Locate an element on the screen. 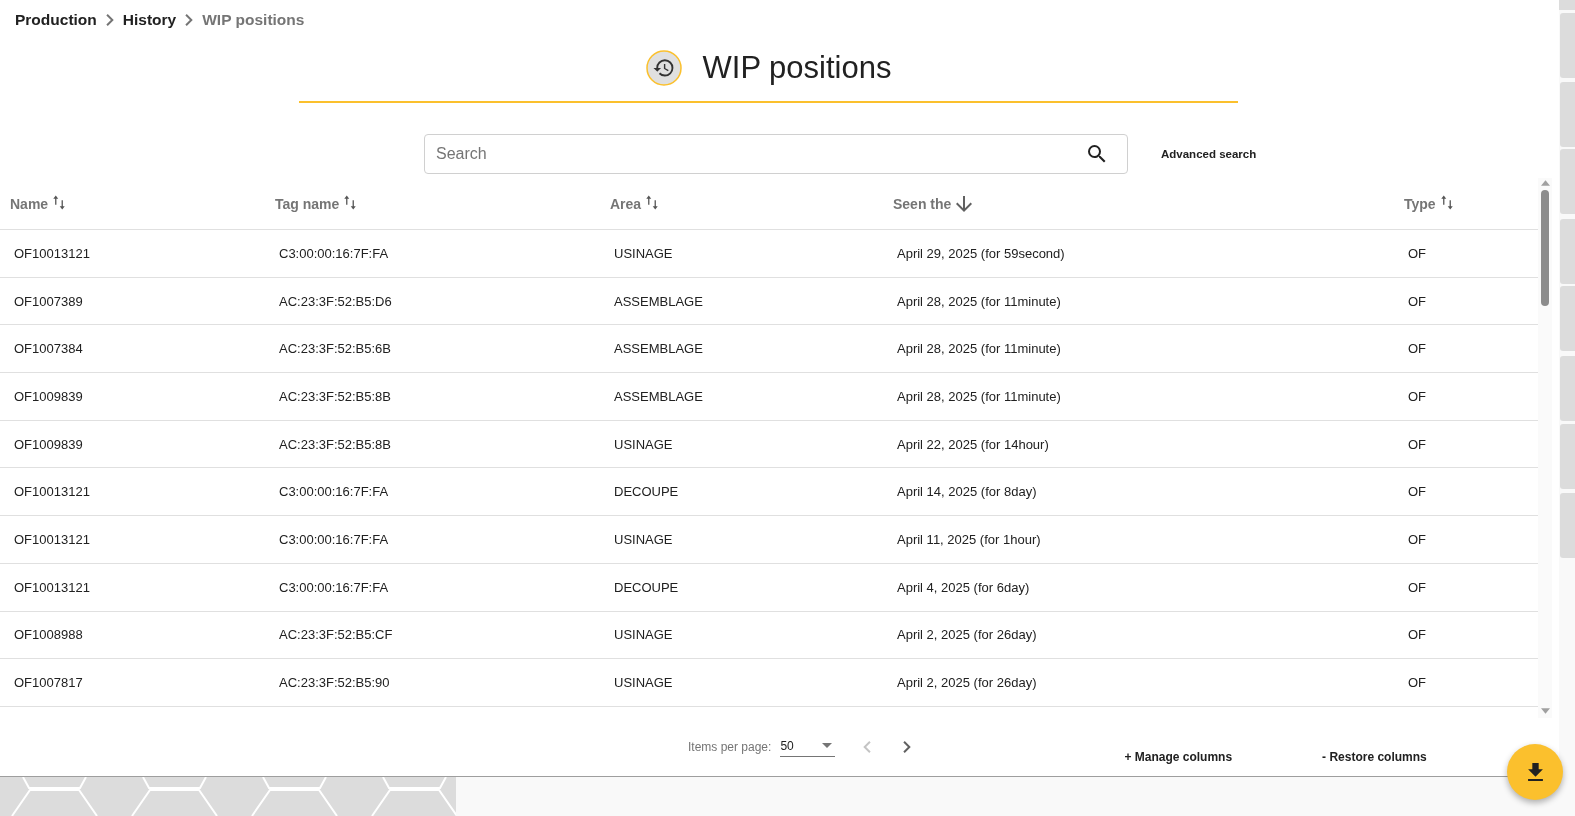 This screenshot has width=1575, height=816. download-button is located at coordinates (1535, 772).